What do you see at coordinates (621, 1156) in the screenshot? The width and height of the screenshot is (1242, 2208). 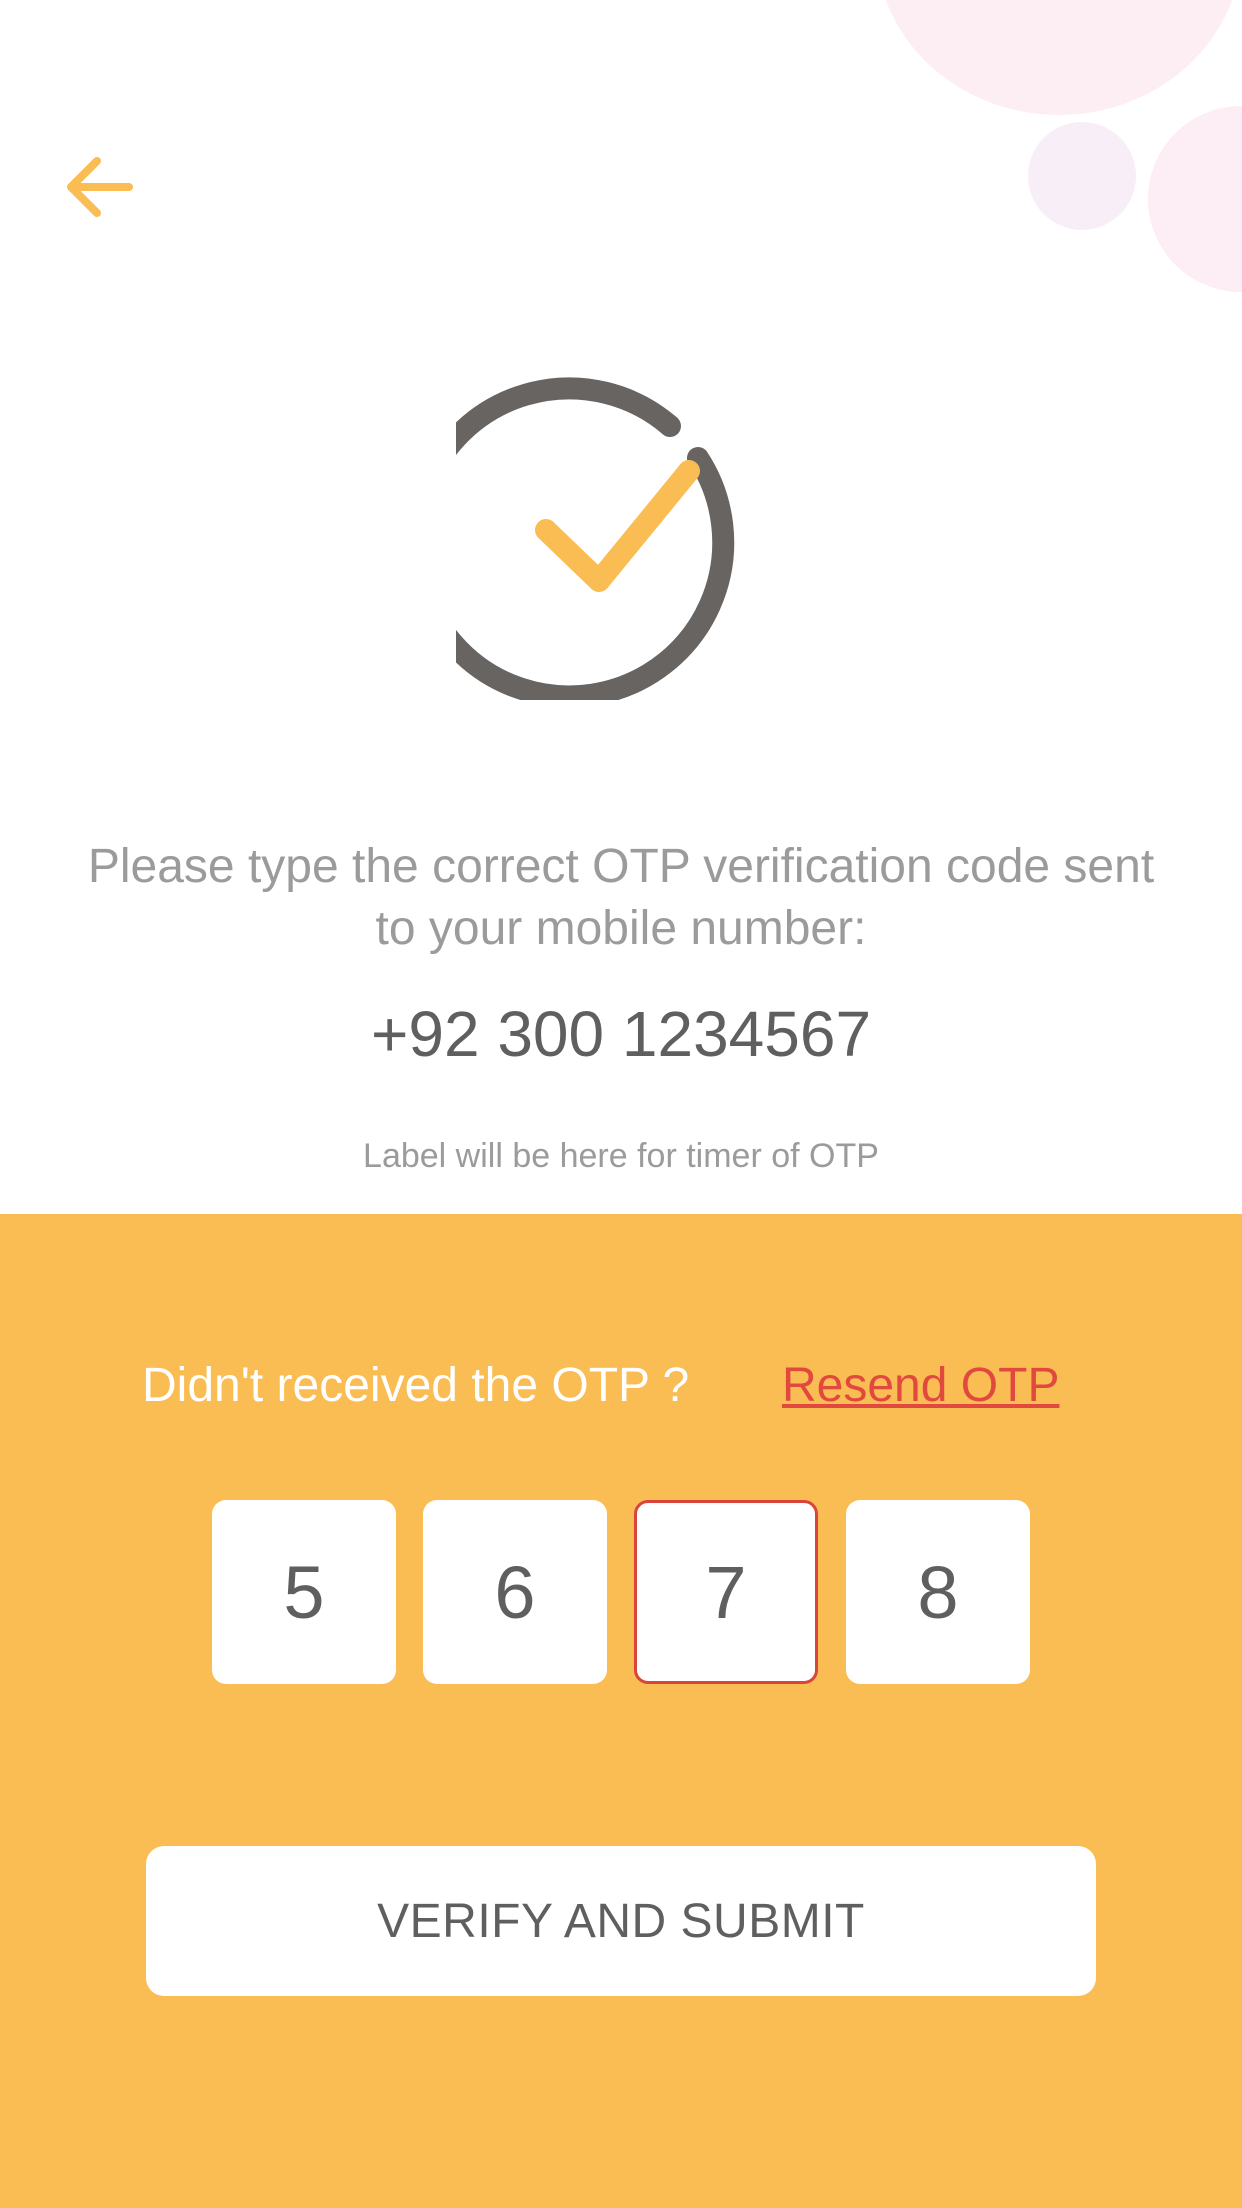 I see `otp-timer-label: Label will be here for timer of OTP` at bounding box center [621, 1156].